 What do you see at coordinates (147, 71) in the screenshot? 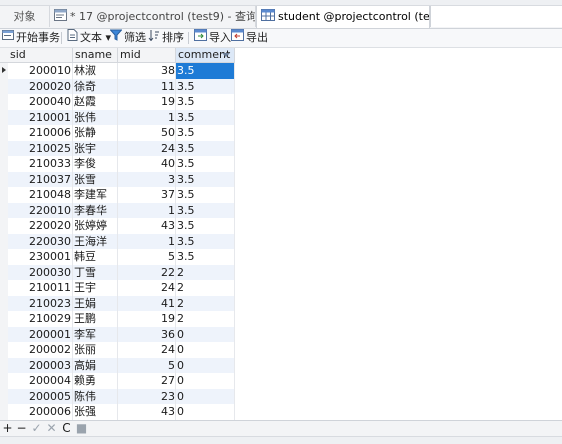
I see `cell-mid: 38` at bounding box center [147, 71].